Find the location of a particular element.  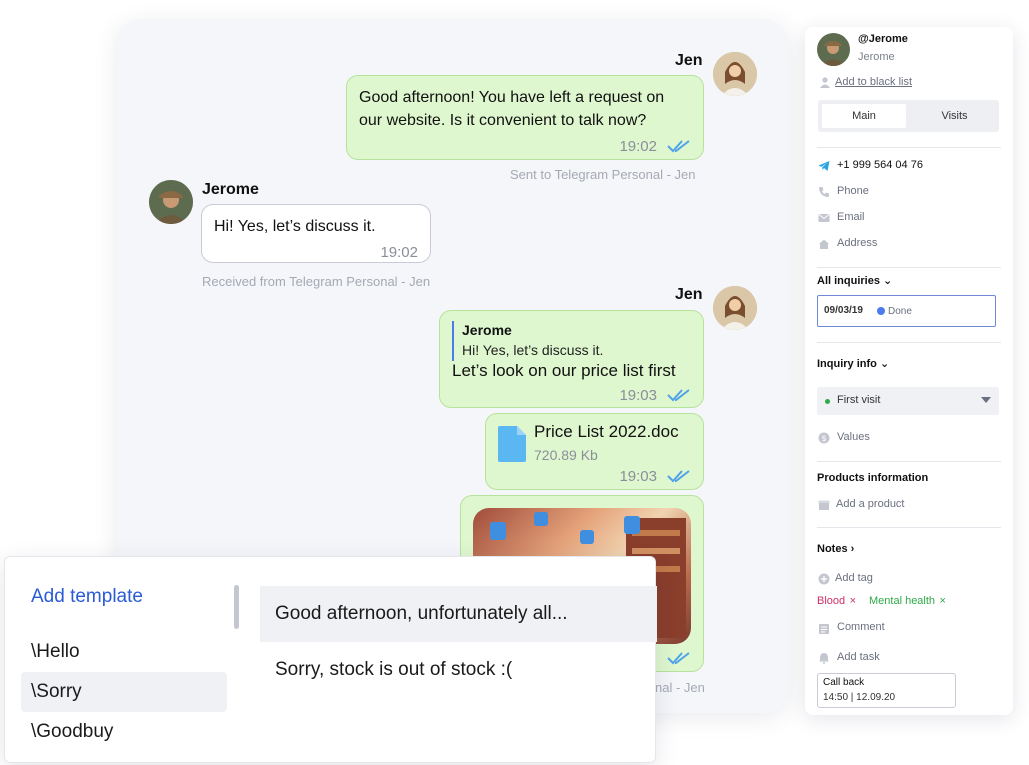

chevron-right-icon: › is located at coordinates (852, 549).